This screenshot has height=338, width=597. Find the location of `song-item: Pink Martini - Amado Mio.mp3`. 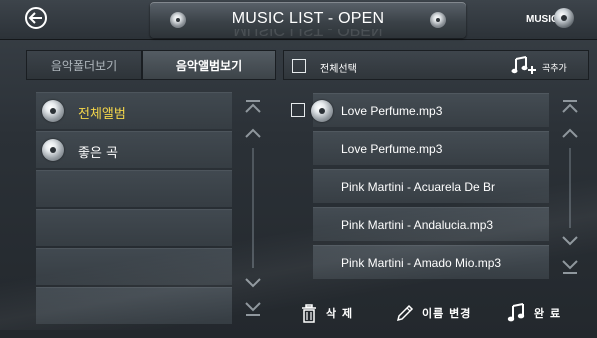

song-item: Pink Martini - Amado Mio.mp3 is located at coordinates (431, 262).